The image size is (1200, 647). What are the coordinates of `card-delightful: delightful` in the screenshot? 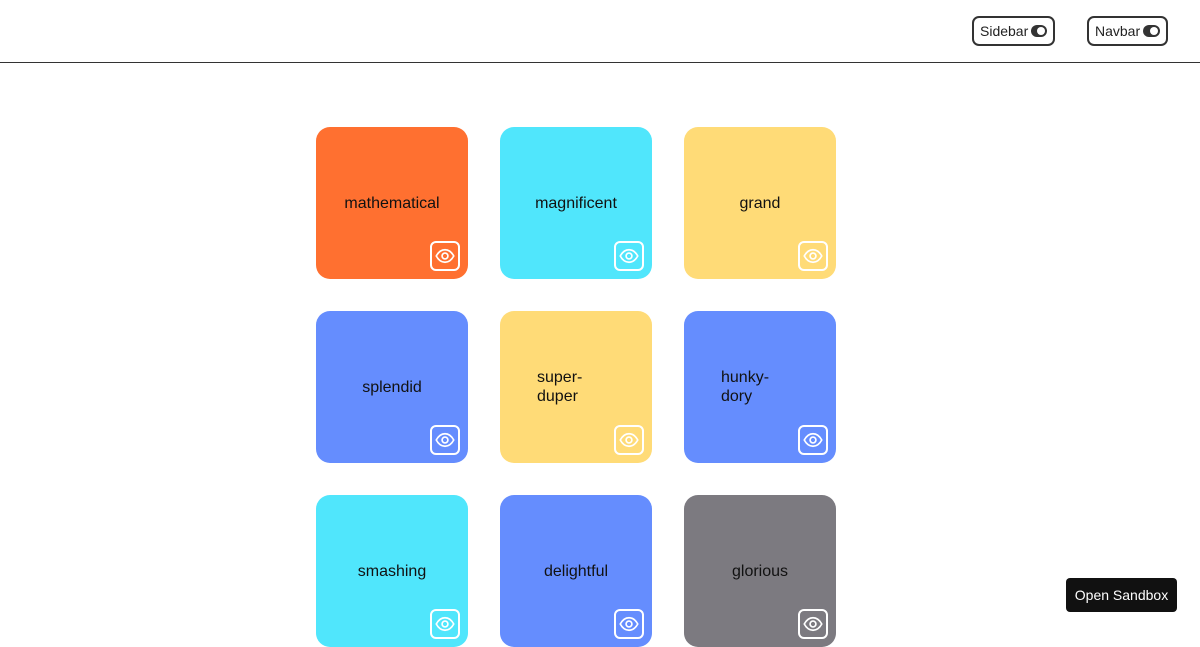 It's located at (576, 571).